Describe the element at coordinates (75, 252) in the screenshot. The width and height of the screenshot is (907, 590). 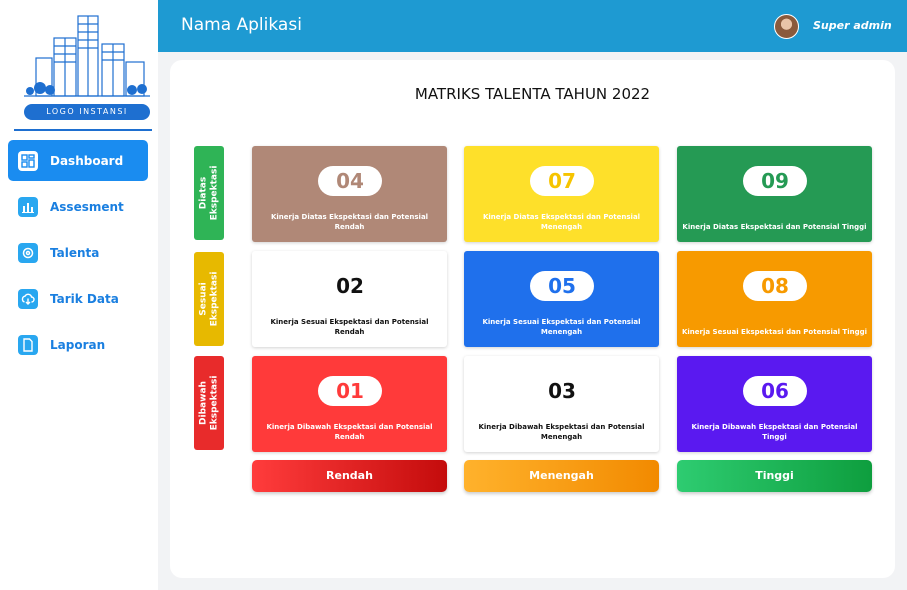
I see `sidebar-item-label: Talenta` at that location.